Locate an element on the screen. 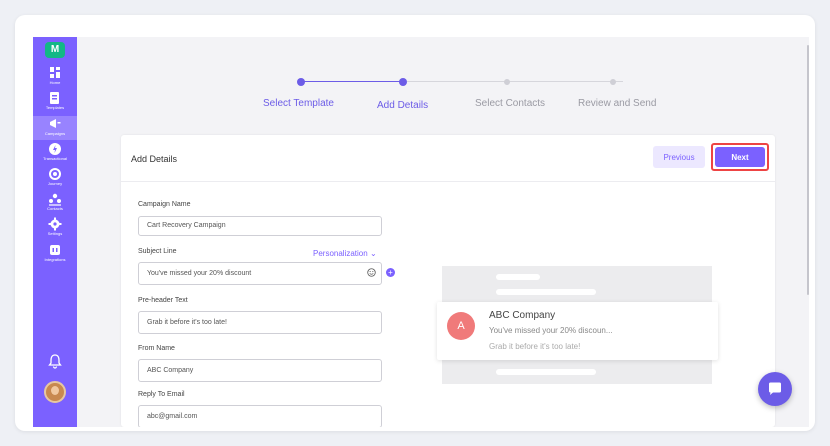 The height and width of the screenshot is (446, 830). scrollbar is located at coordinates (808, 170).